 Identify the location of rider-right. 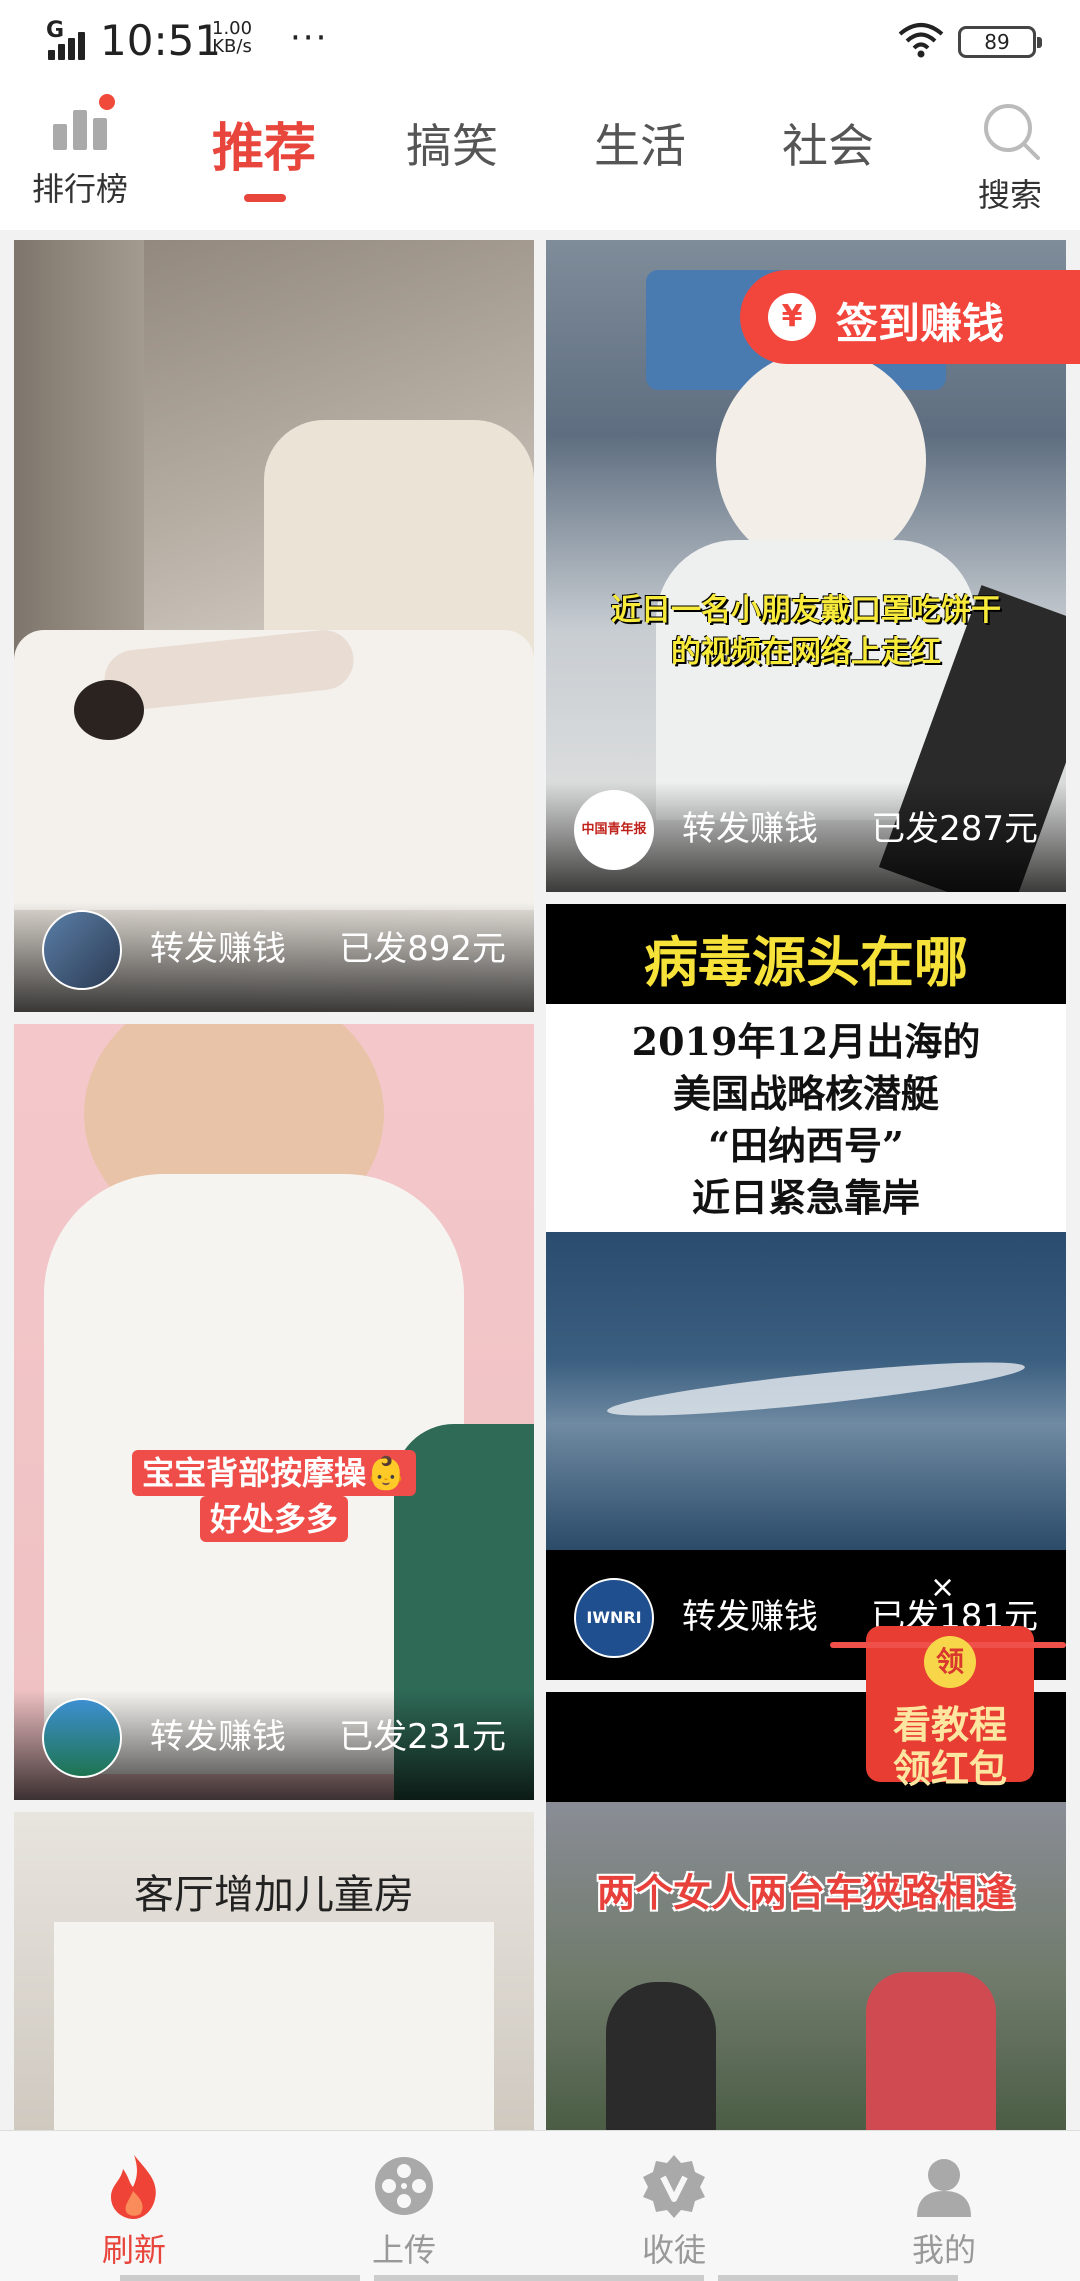
(931, 2051).